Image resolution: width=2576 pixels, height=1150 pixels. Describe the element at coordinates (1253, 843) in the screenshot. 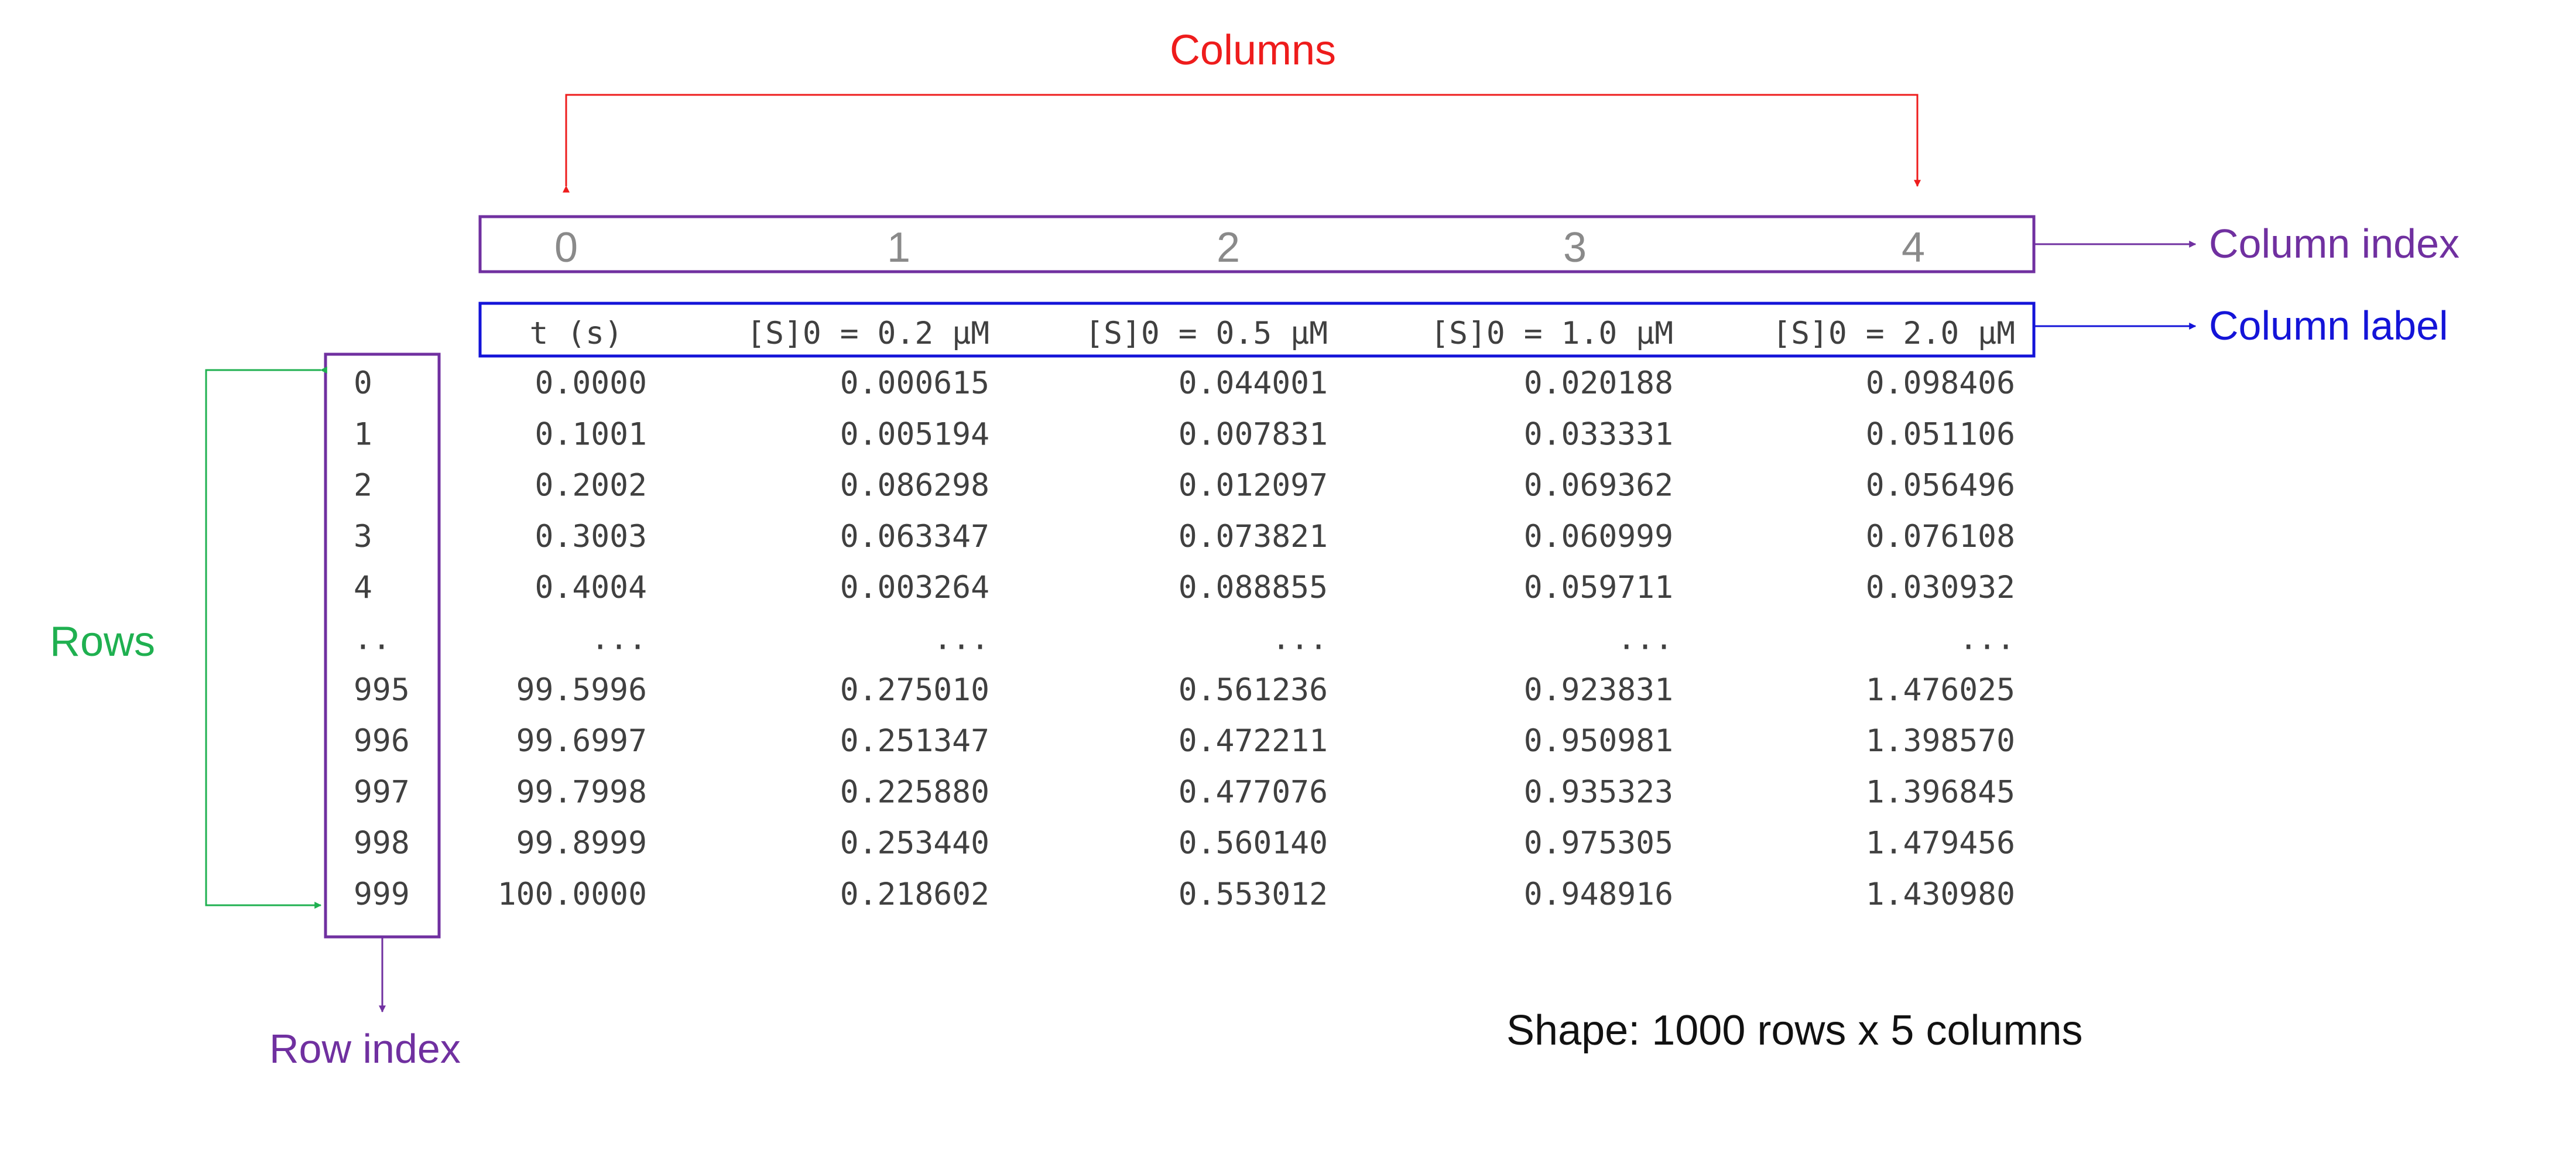

I see `table-cell: 0.560140` at that location.